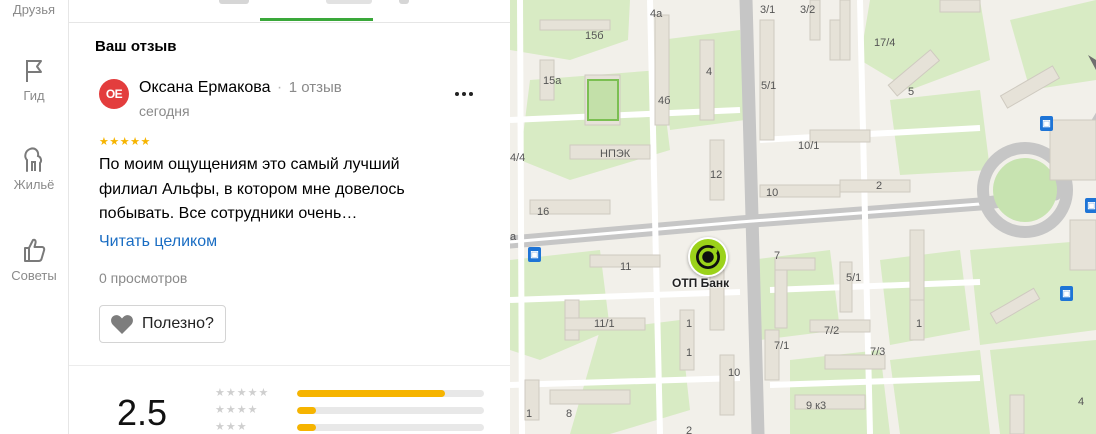 This screenshot has height=434, width=1096. What do you see at coordinates (34, 95) in the screenshot?
I see `rail-item-label: Гид` at bounding box center [34, 95].